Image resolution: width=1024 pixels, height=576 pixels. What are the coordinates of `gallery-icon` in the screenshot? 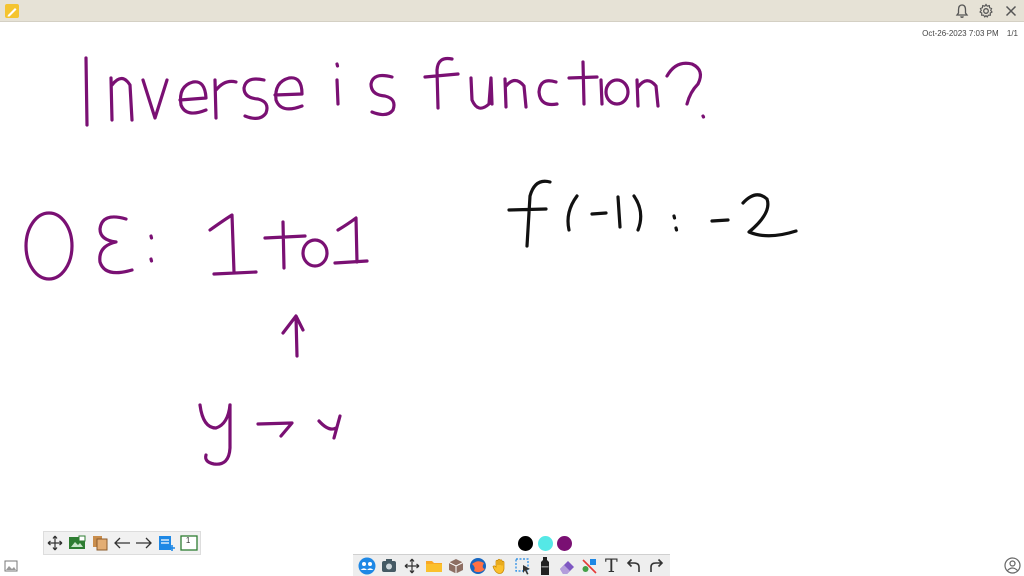 It's located at (11, 566).